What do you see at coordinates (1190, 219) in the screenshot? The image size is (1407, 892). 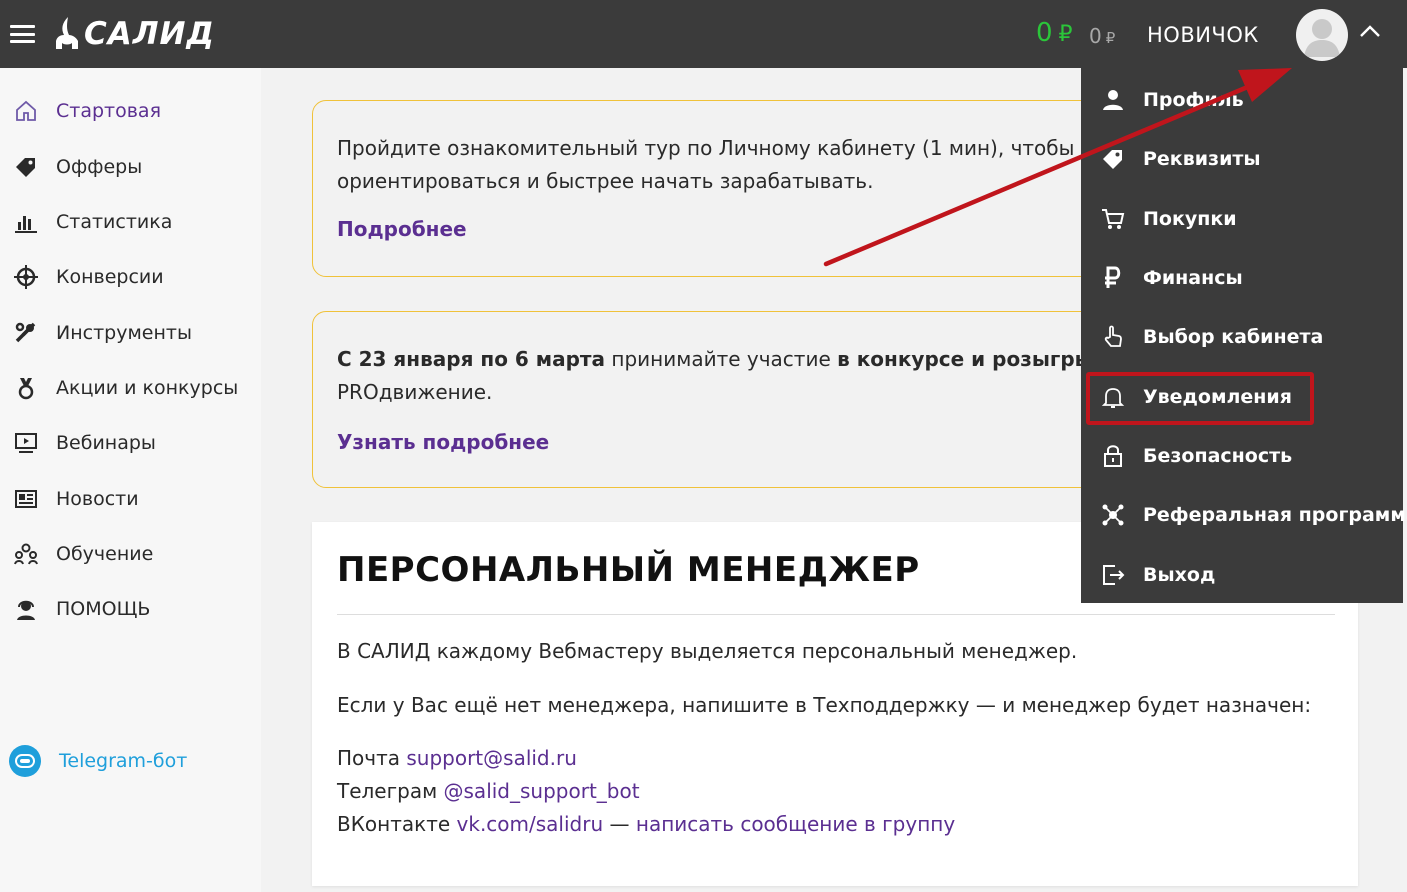 I see `menu-item-label: Покупки` at bounding box center [1190, 219].